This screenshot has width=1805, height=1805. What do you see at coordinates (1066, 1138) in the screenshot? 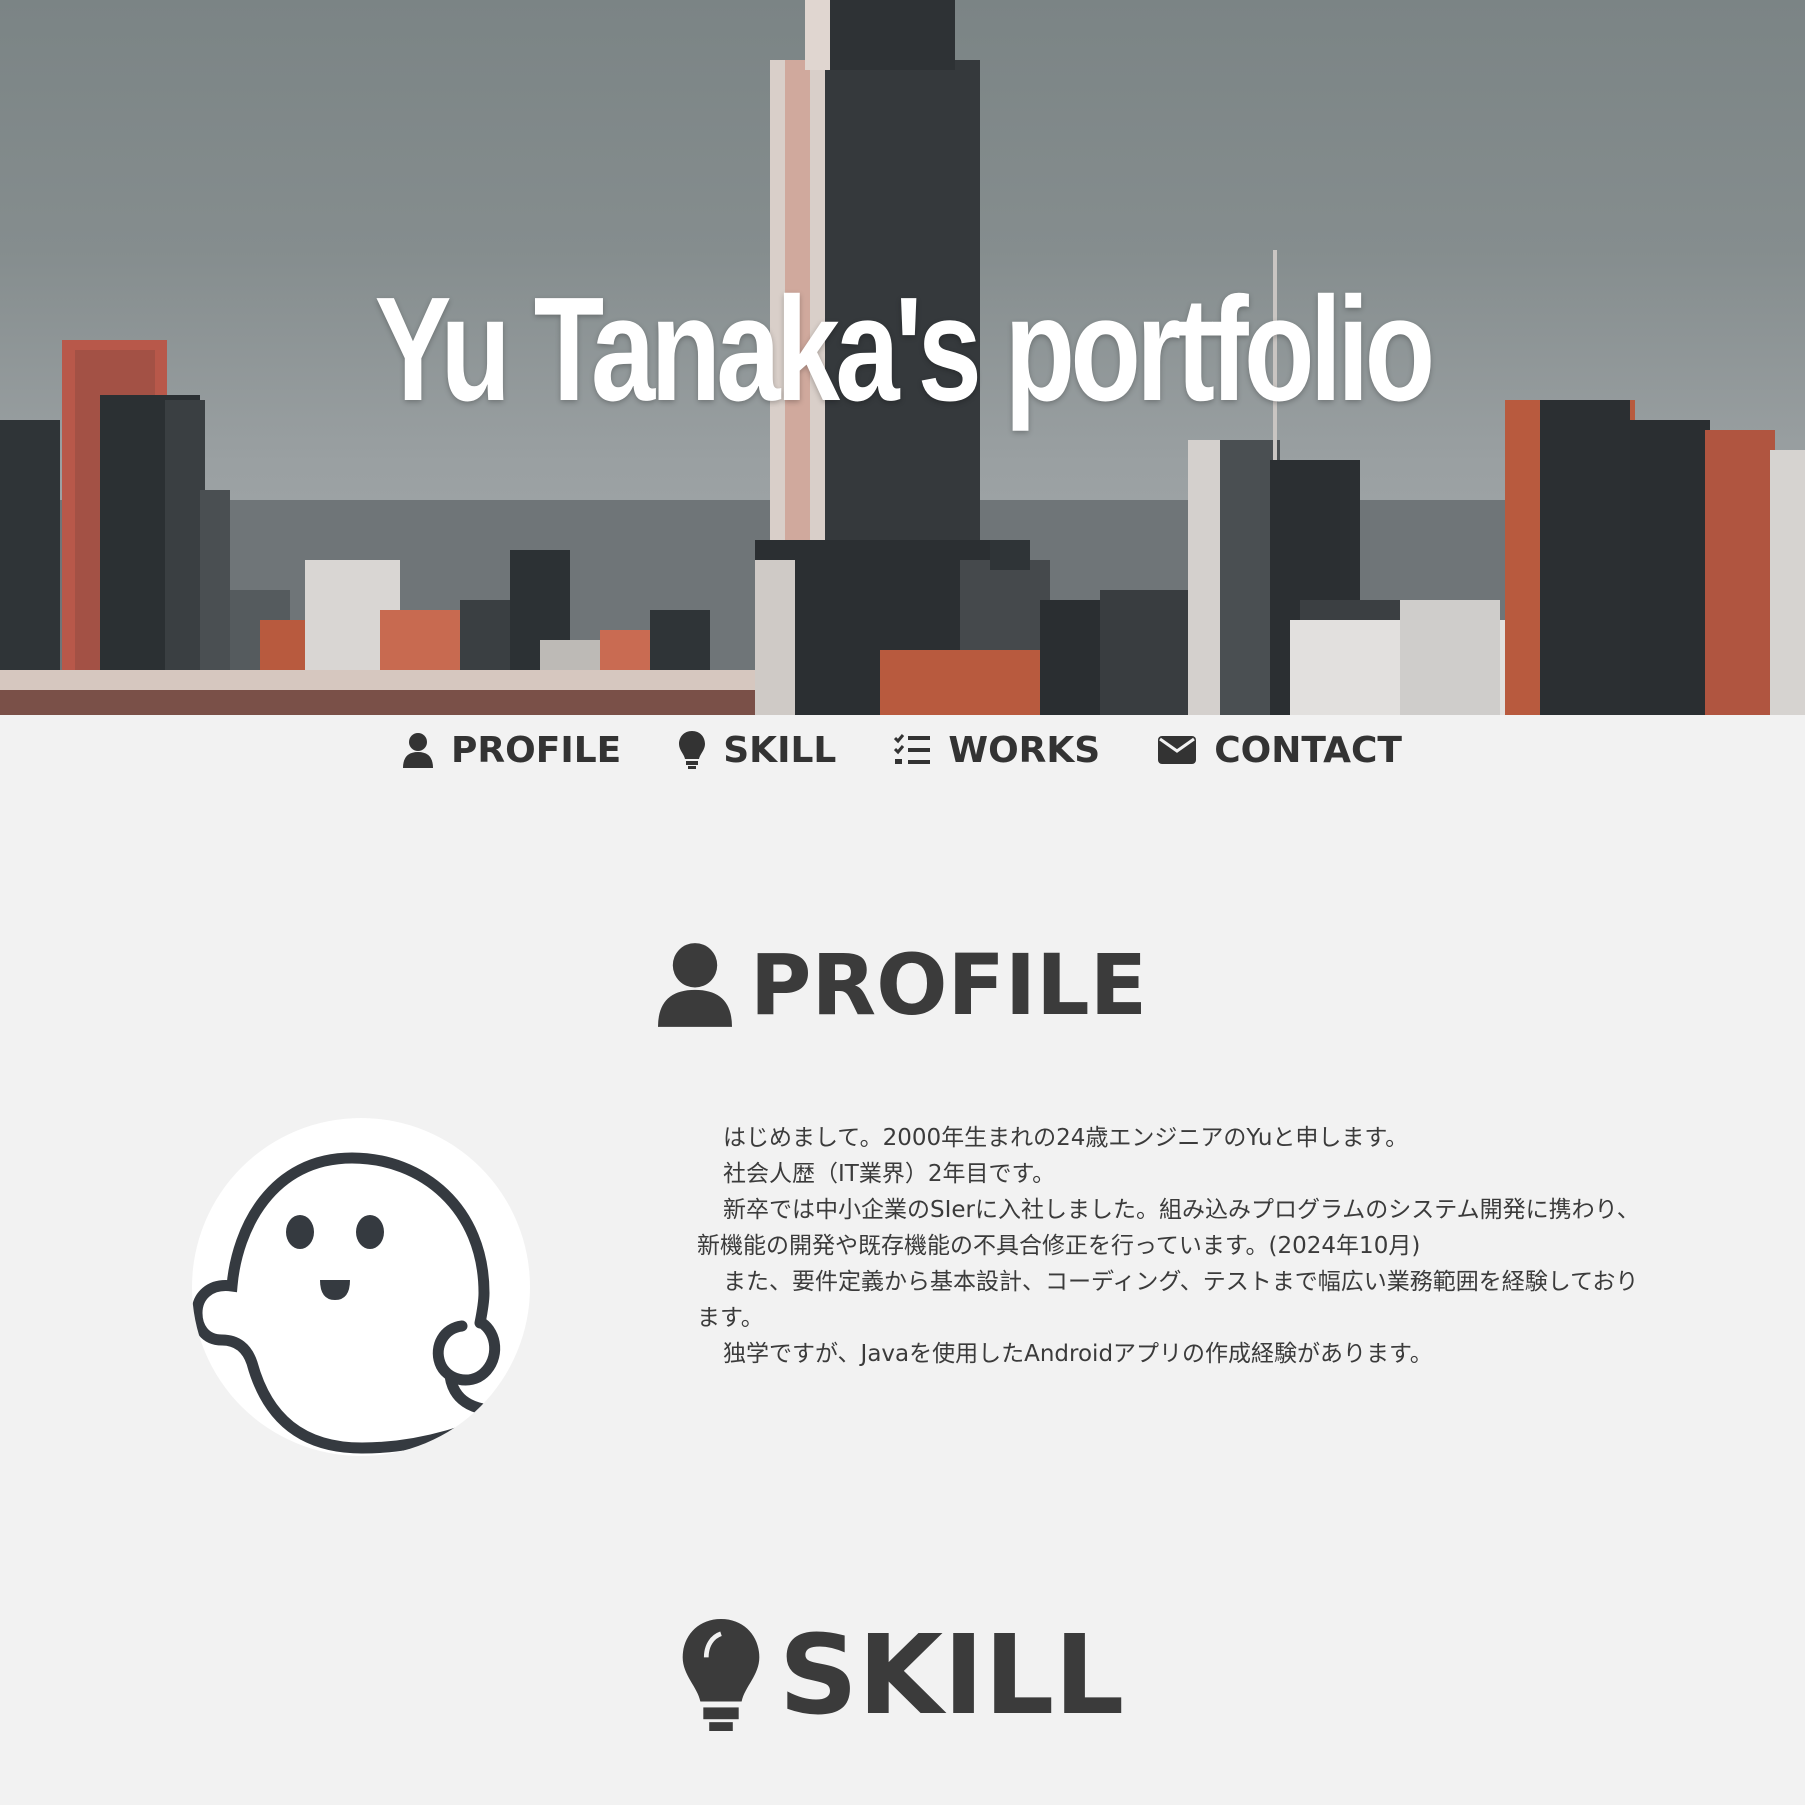
I see `profile-paragraph: はじめまして。2000年生まれの24歳エンジニアのYuと申します。` at bounding box center [1066, 1138].